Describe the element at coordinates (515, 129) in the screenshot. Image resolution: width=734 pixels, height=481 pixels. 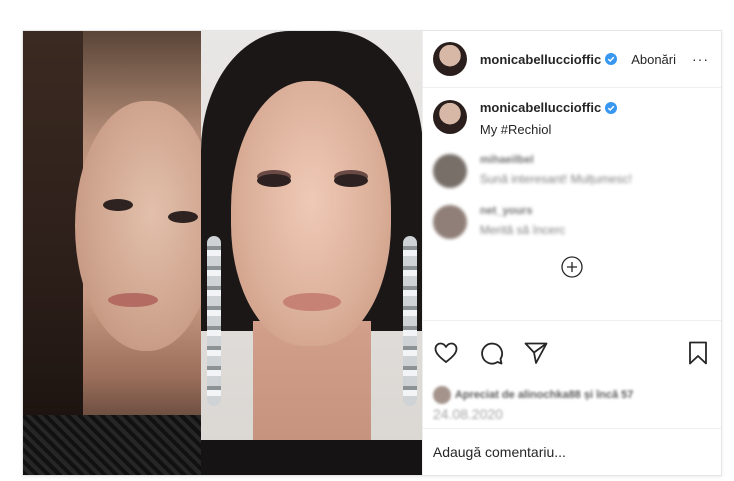
I see `caption-text: My #Rechiol` at that location.